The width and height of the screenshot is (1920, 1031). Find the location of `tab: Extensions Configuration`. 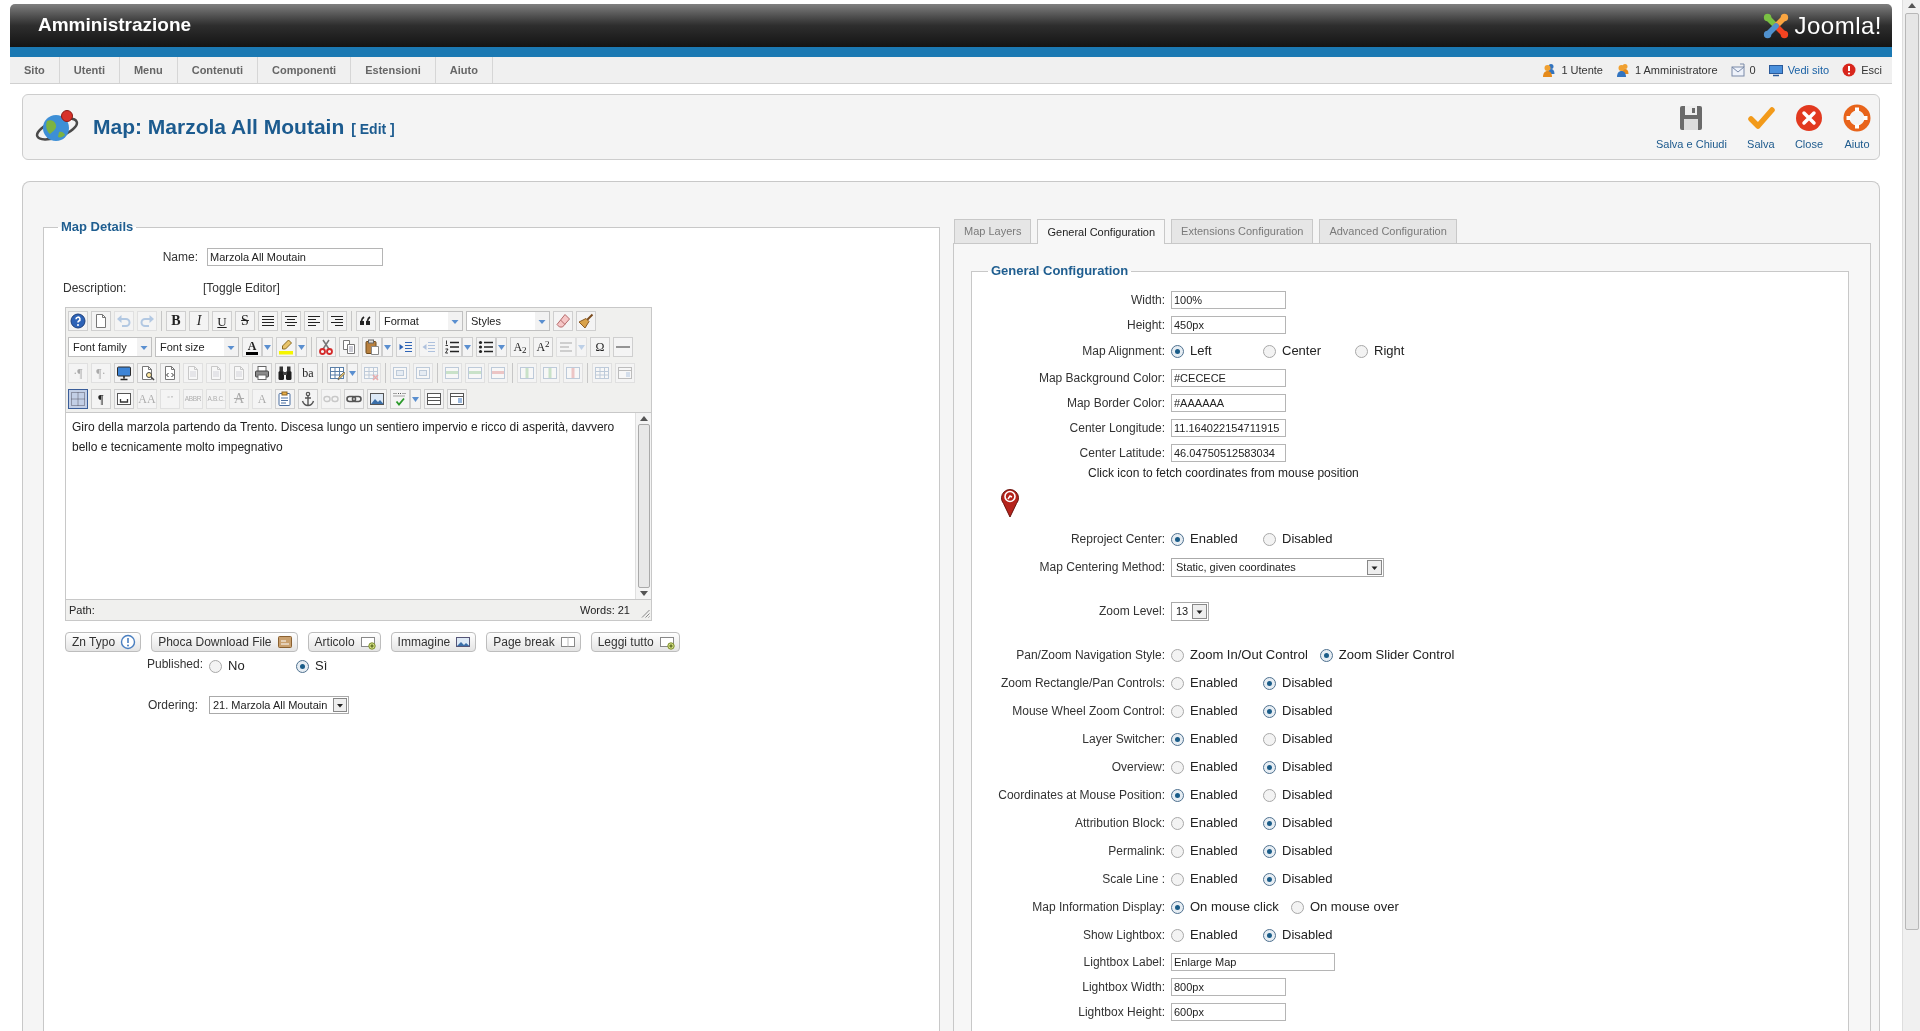

tab: Extensions Configuration is located at coordinates (1242, 231).